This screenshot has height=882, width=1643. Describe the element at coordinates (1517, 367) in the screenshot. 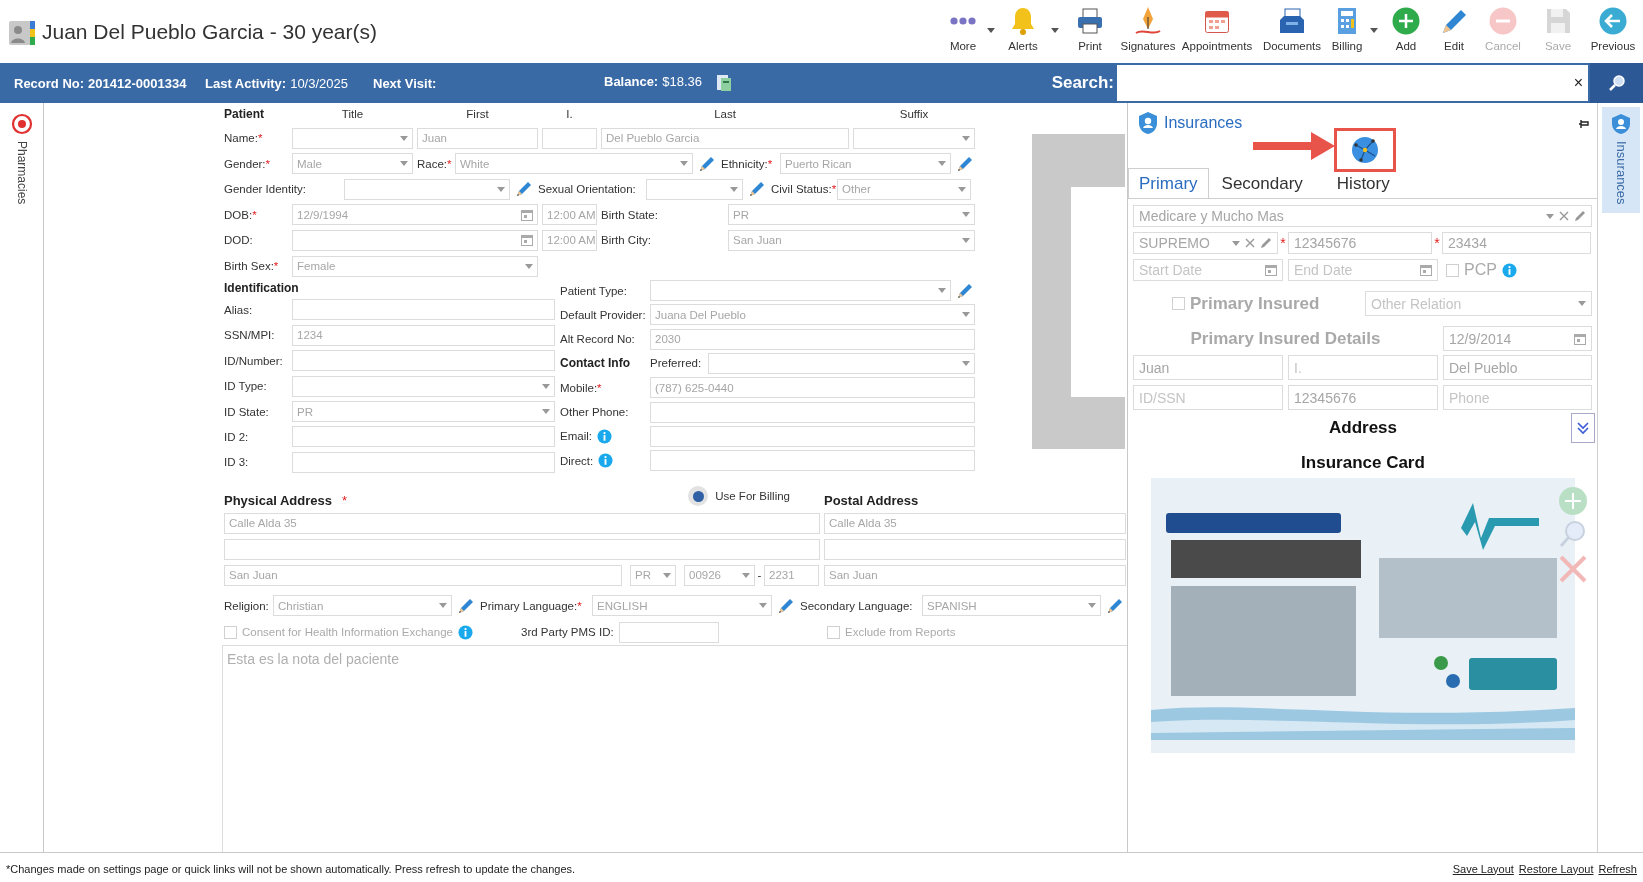

I see `text-field: Del Pueblo` at that location.